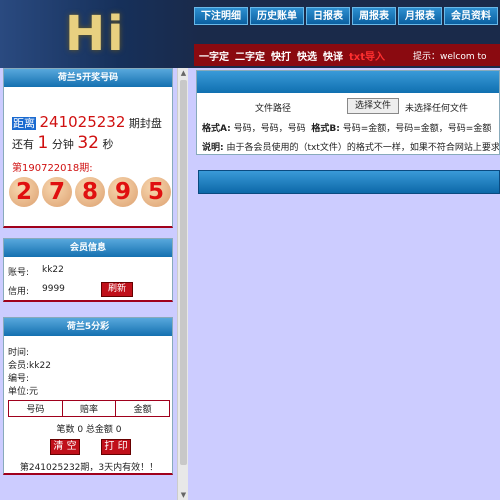 Image resolution: width=500 pixels, height=500 pixels. I want to click on draw-ball: 8, so click(90, 192).